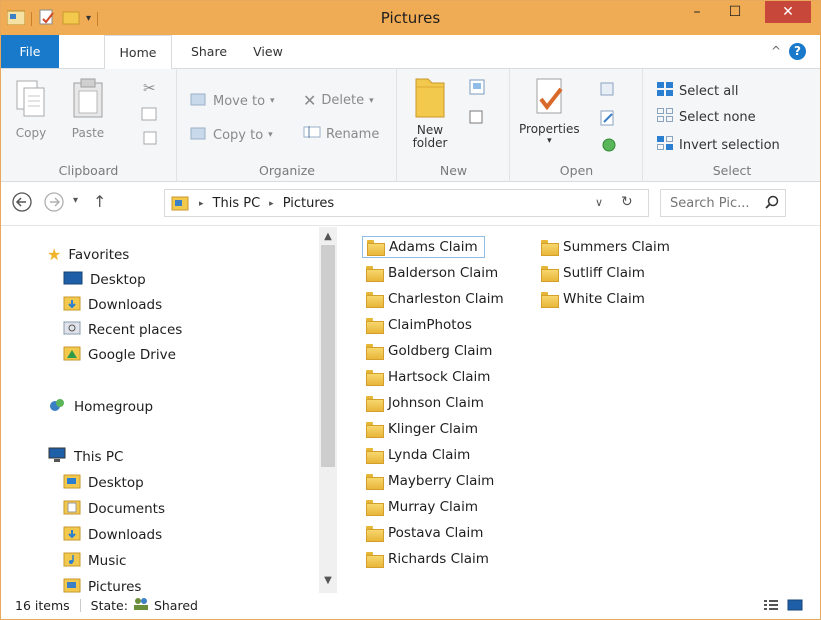 This screenshot has width=821, height=620. Describe the element at coordinates (100, 407) in the screenshot. I see `nav-homegroup: Homegroup` at that location.